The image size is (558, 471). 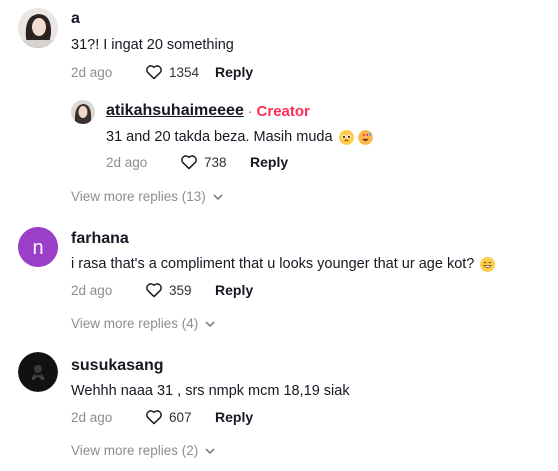 I want to click on like-button: 359, so click(x=180, y=290).